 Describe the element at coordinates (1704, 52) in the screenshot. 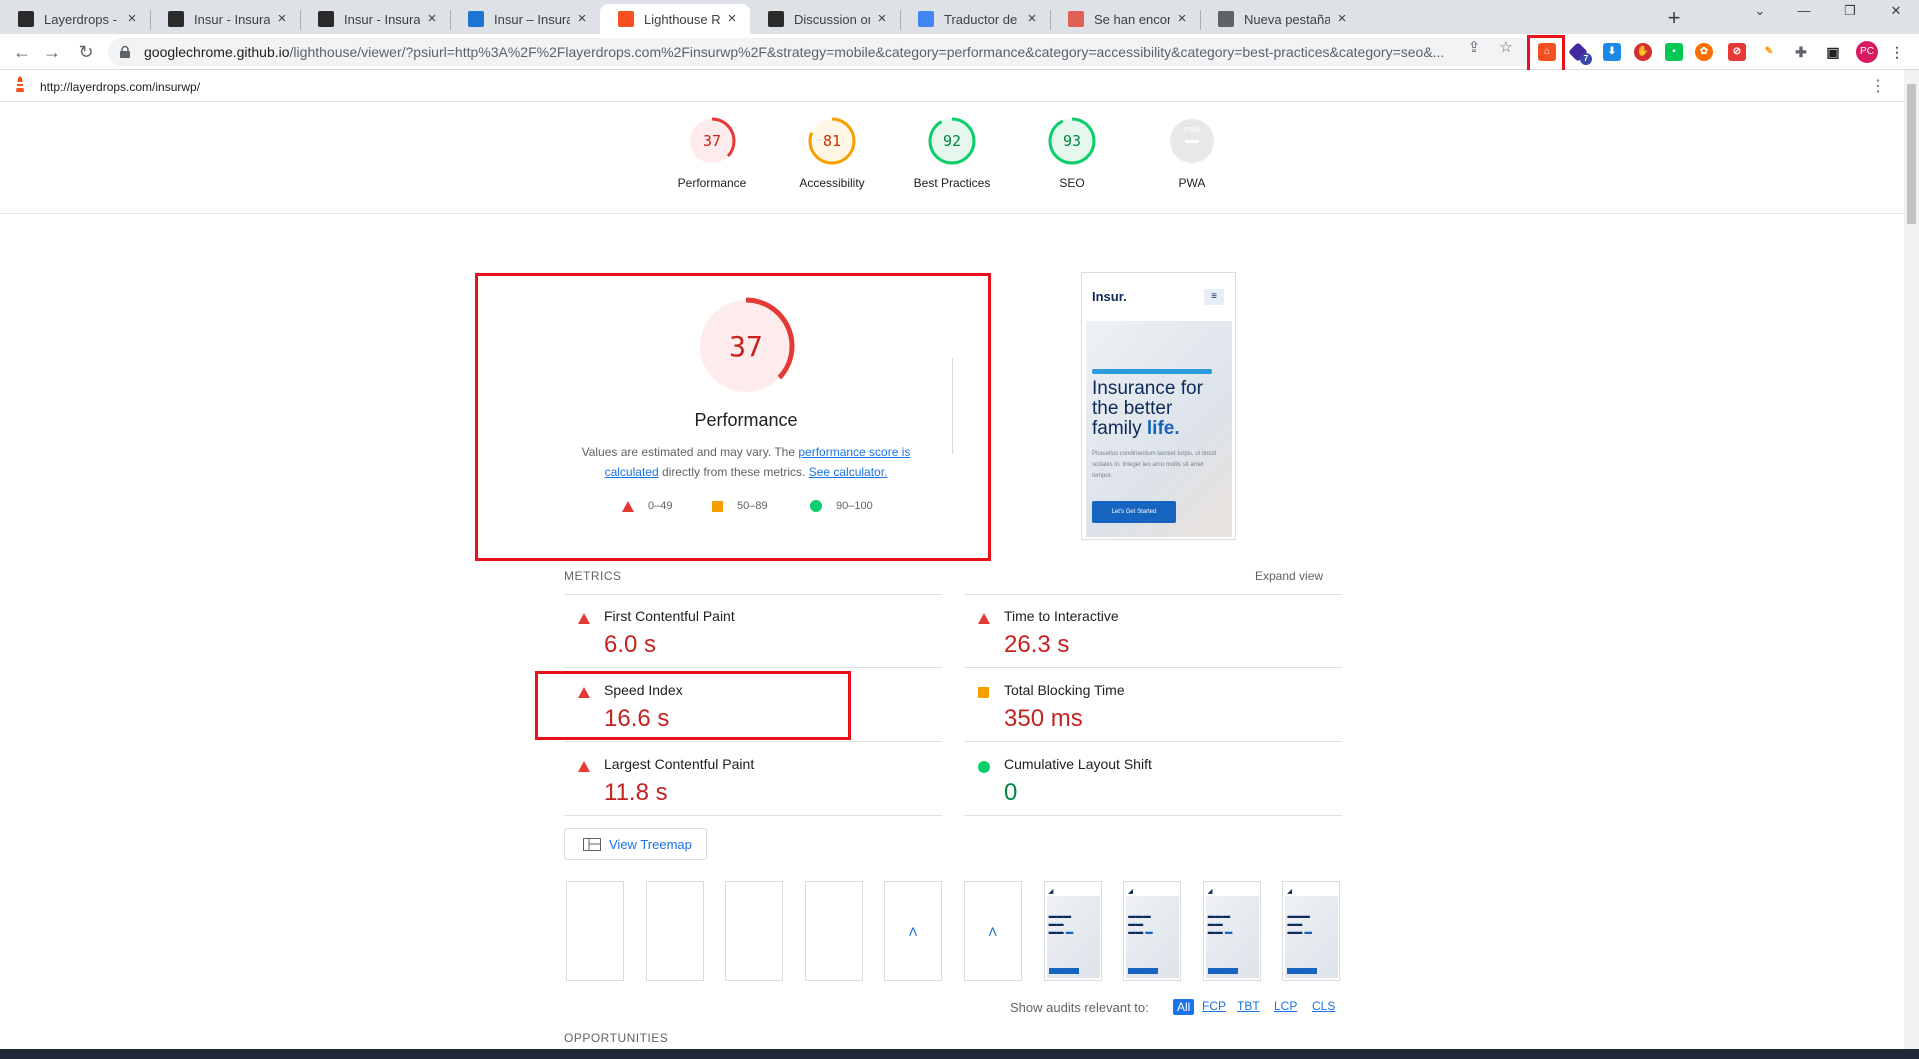

I see `orange-extension-icon: ✿` at that location.